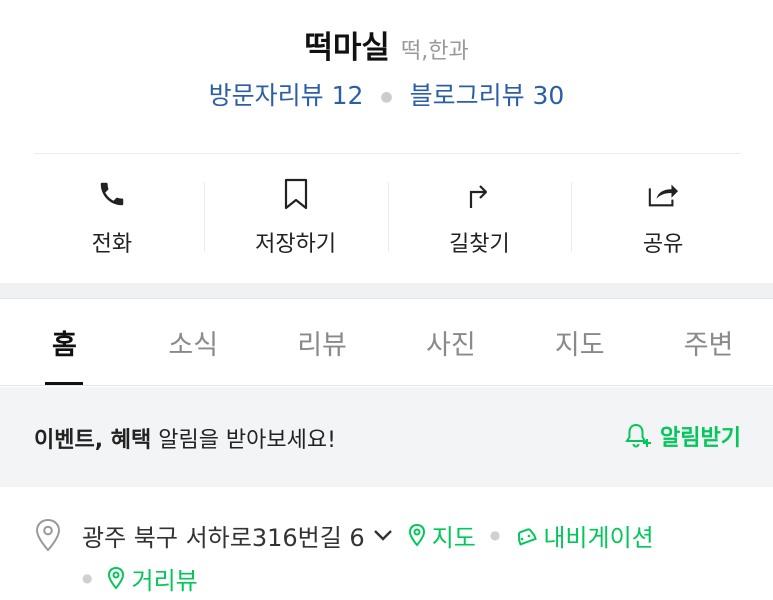 This screenshot has width=773, height=600. I want to click on divider, so click(387, 153).